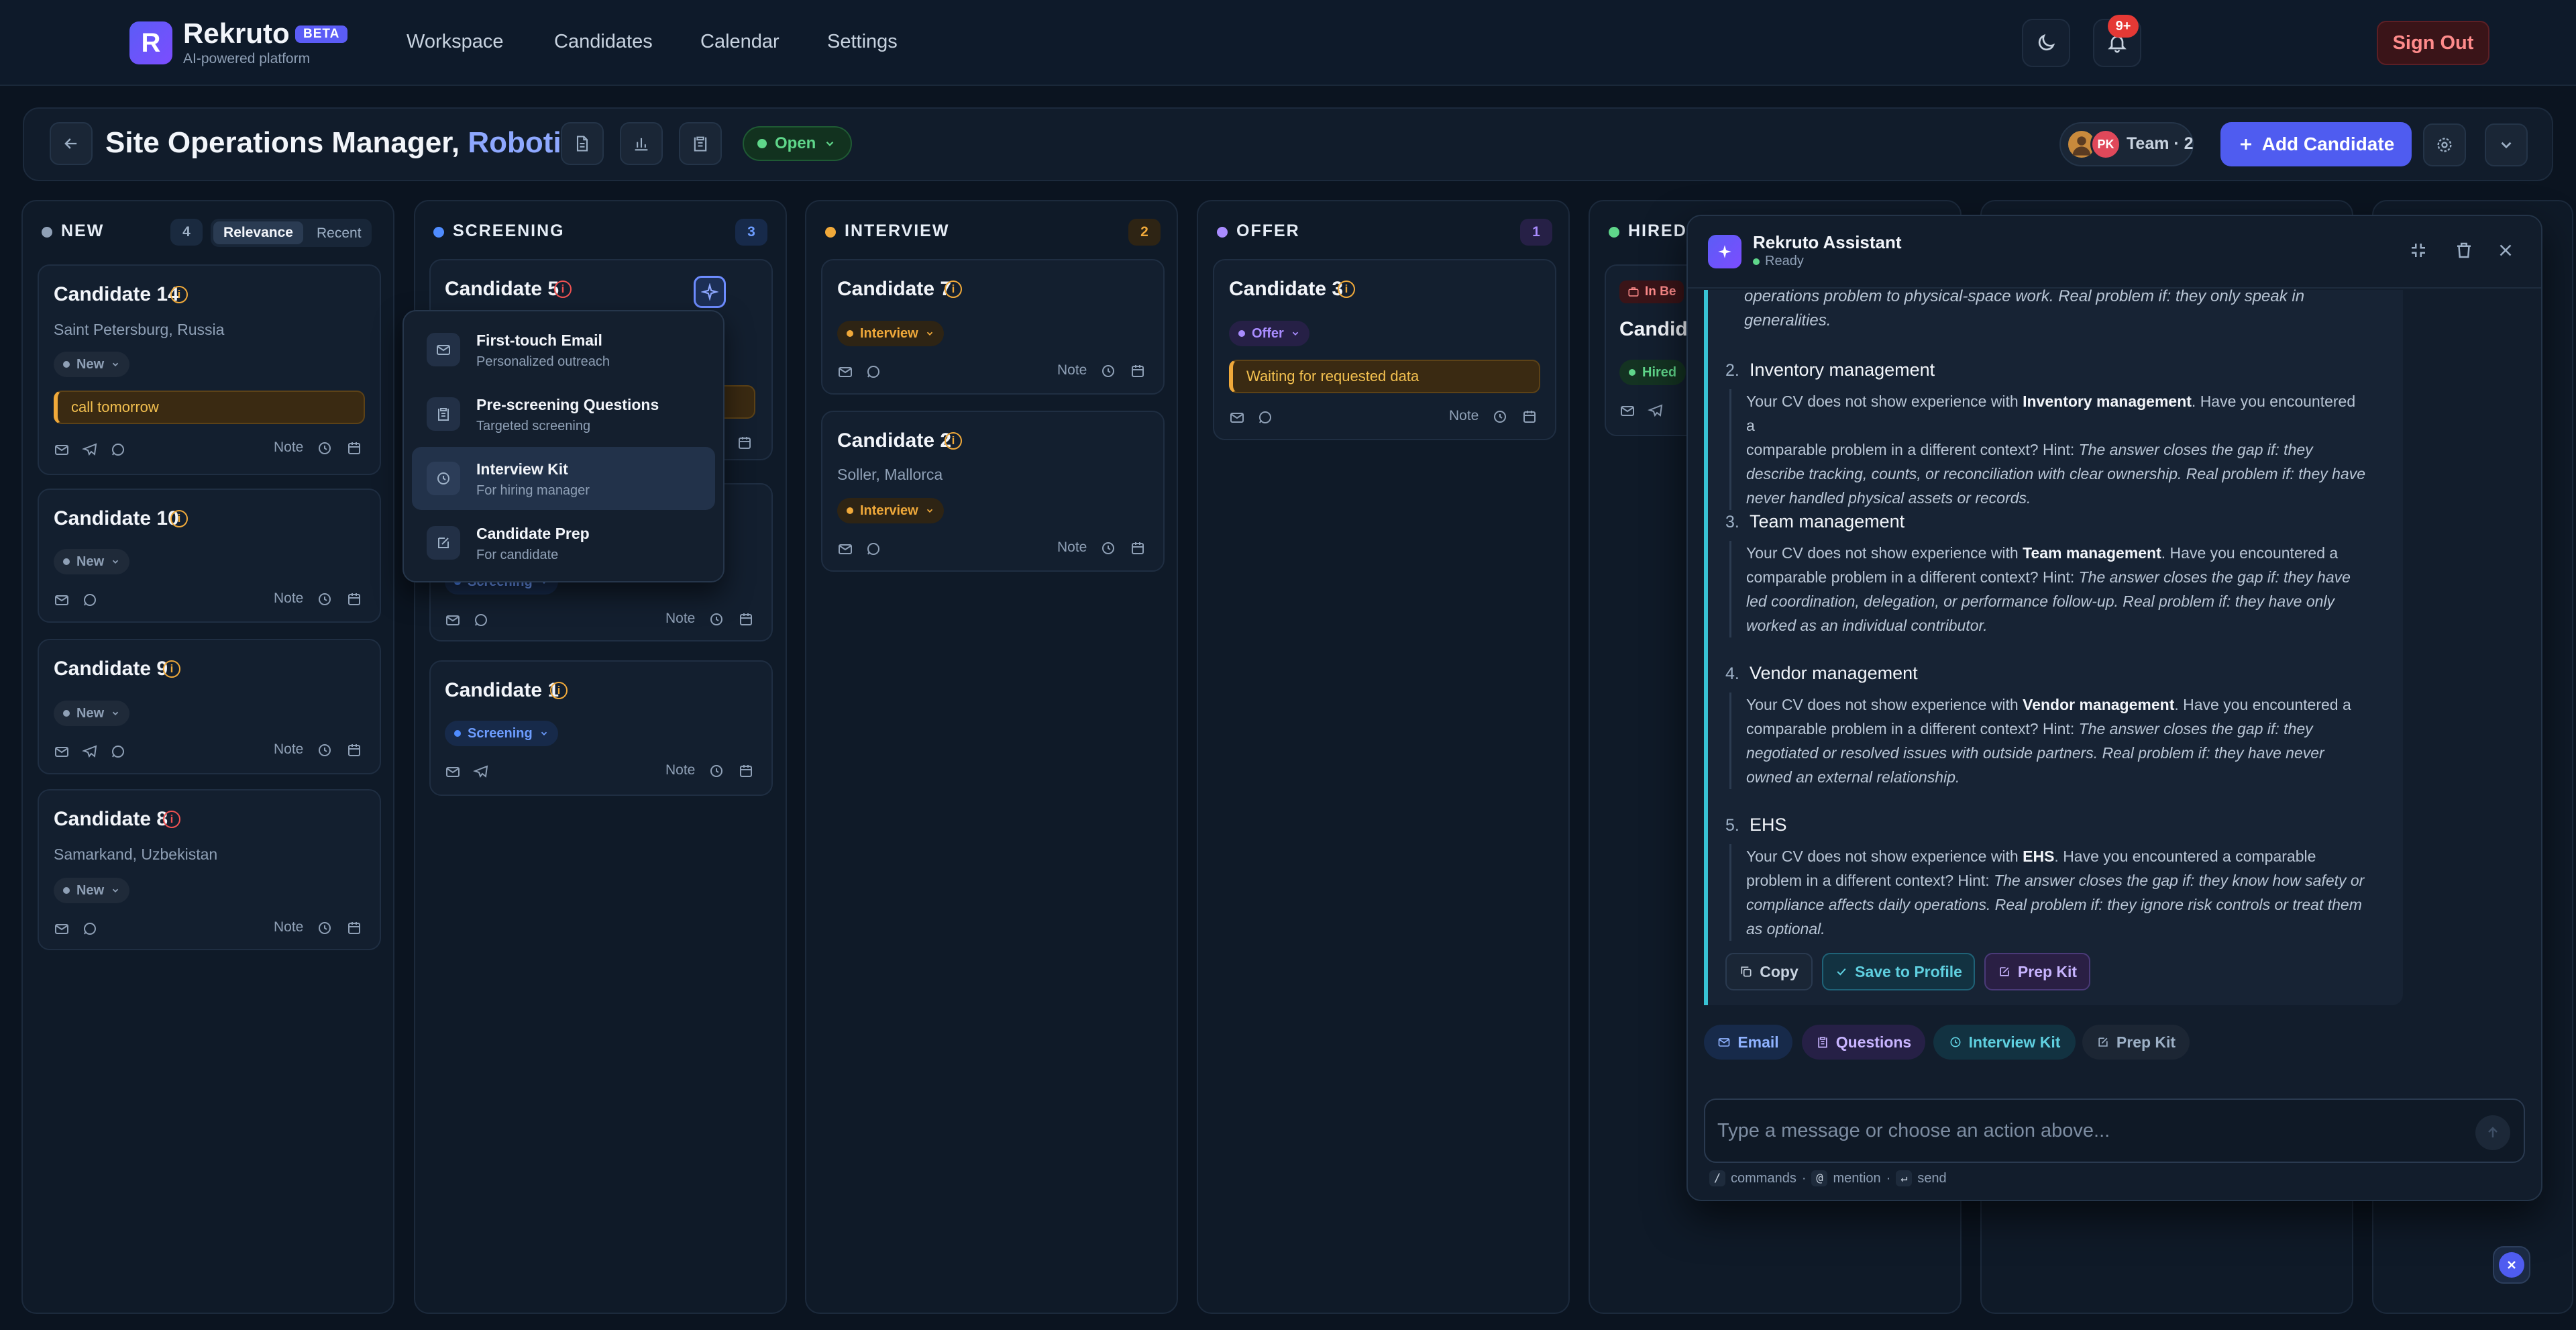  Describe the element at coordinates (111, 819) in the screenshot. I see `candidate-name: Candidate 8` at that location.